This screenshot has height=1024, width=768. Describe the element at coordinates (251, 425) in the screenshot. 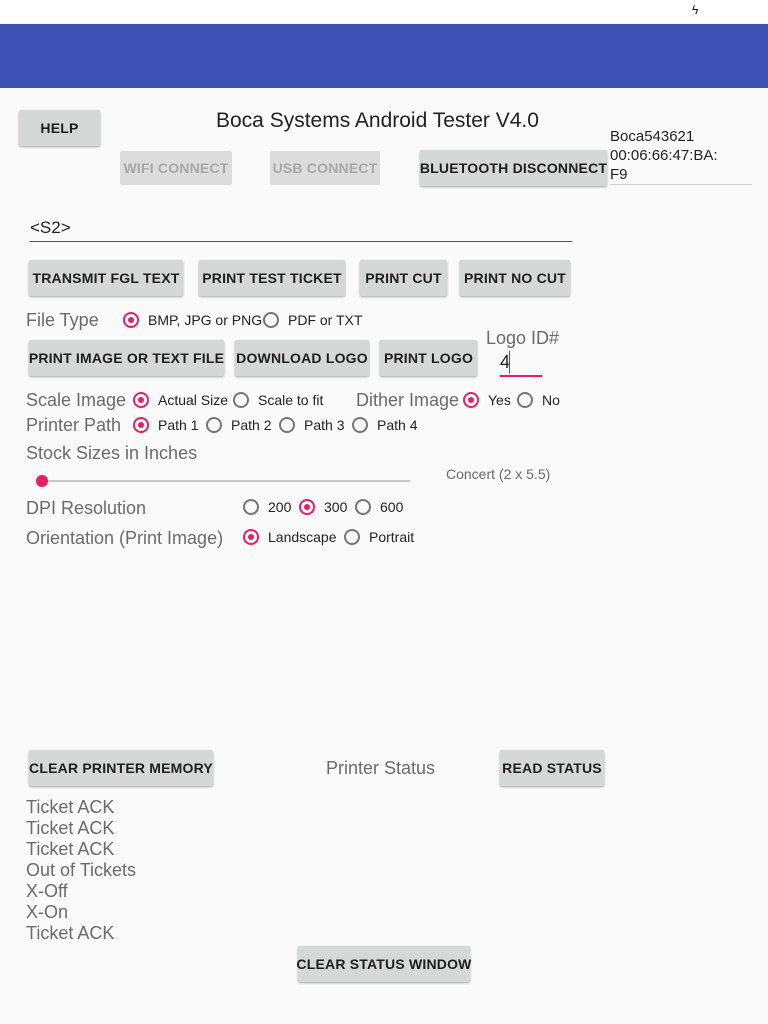

I see `path-2-label: Path 2` at that location.